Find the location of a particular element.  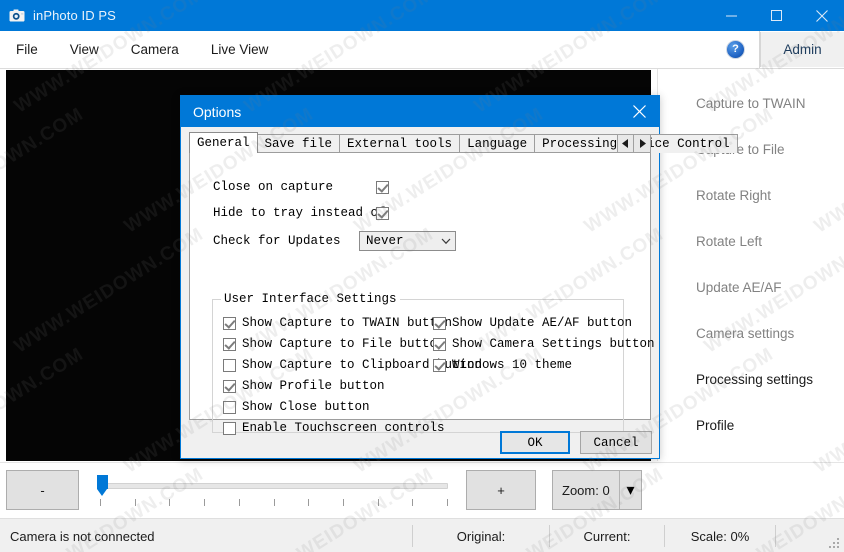

menu-item-camera: Camera is located at coordinates (155, 49).